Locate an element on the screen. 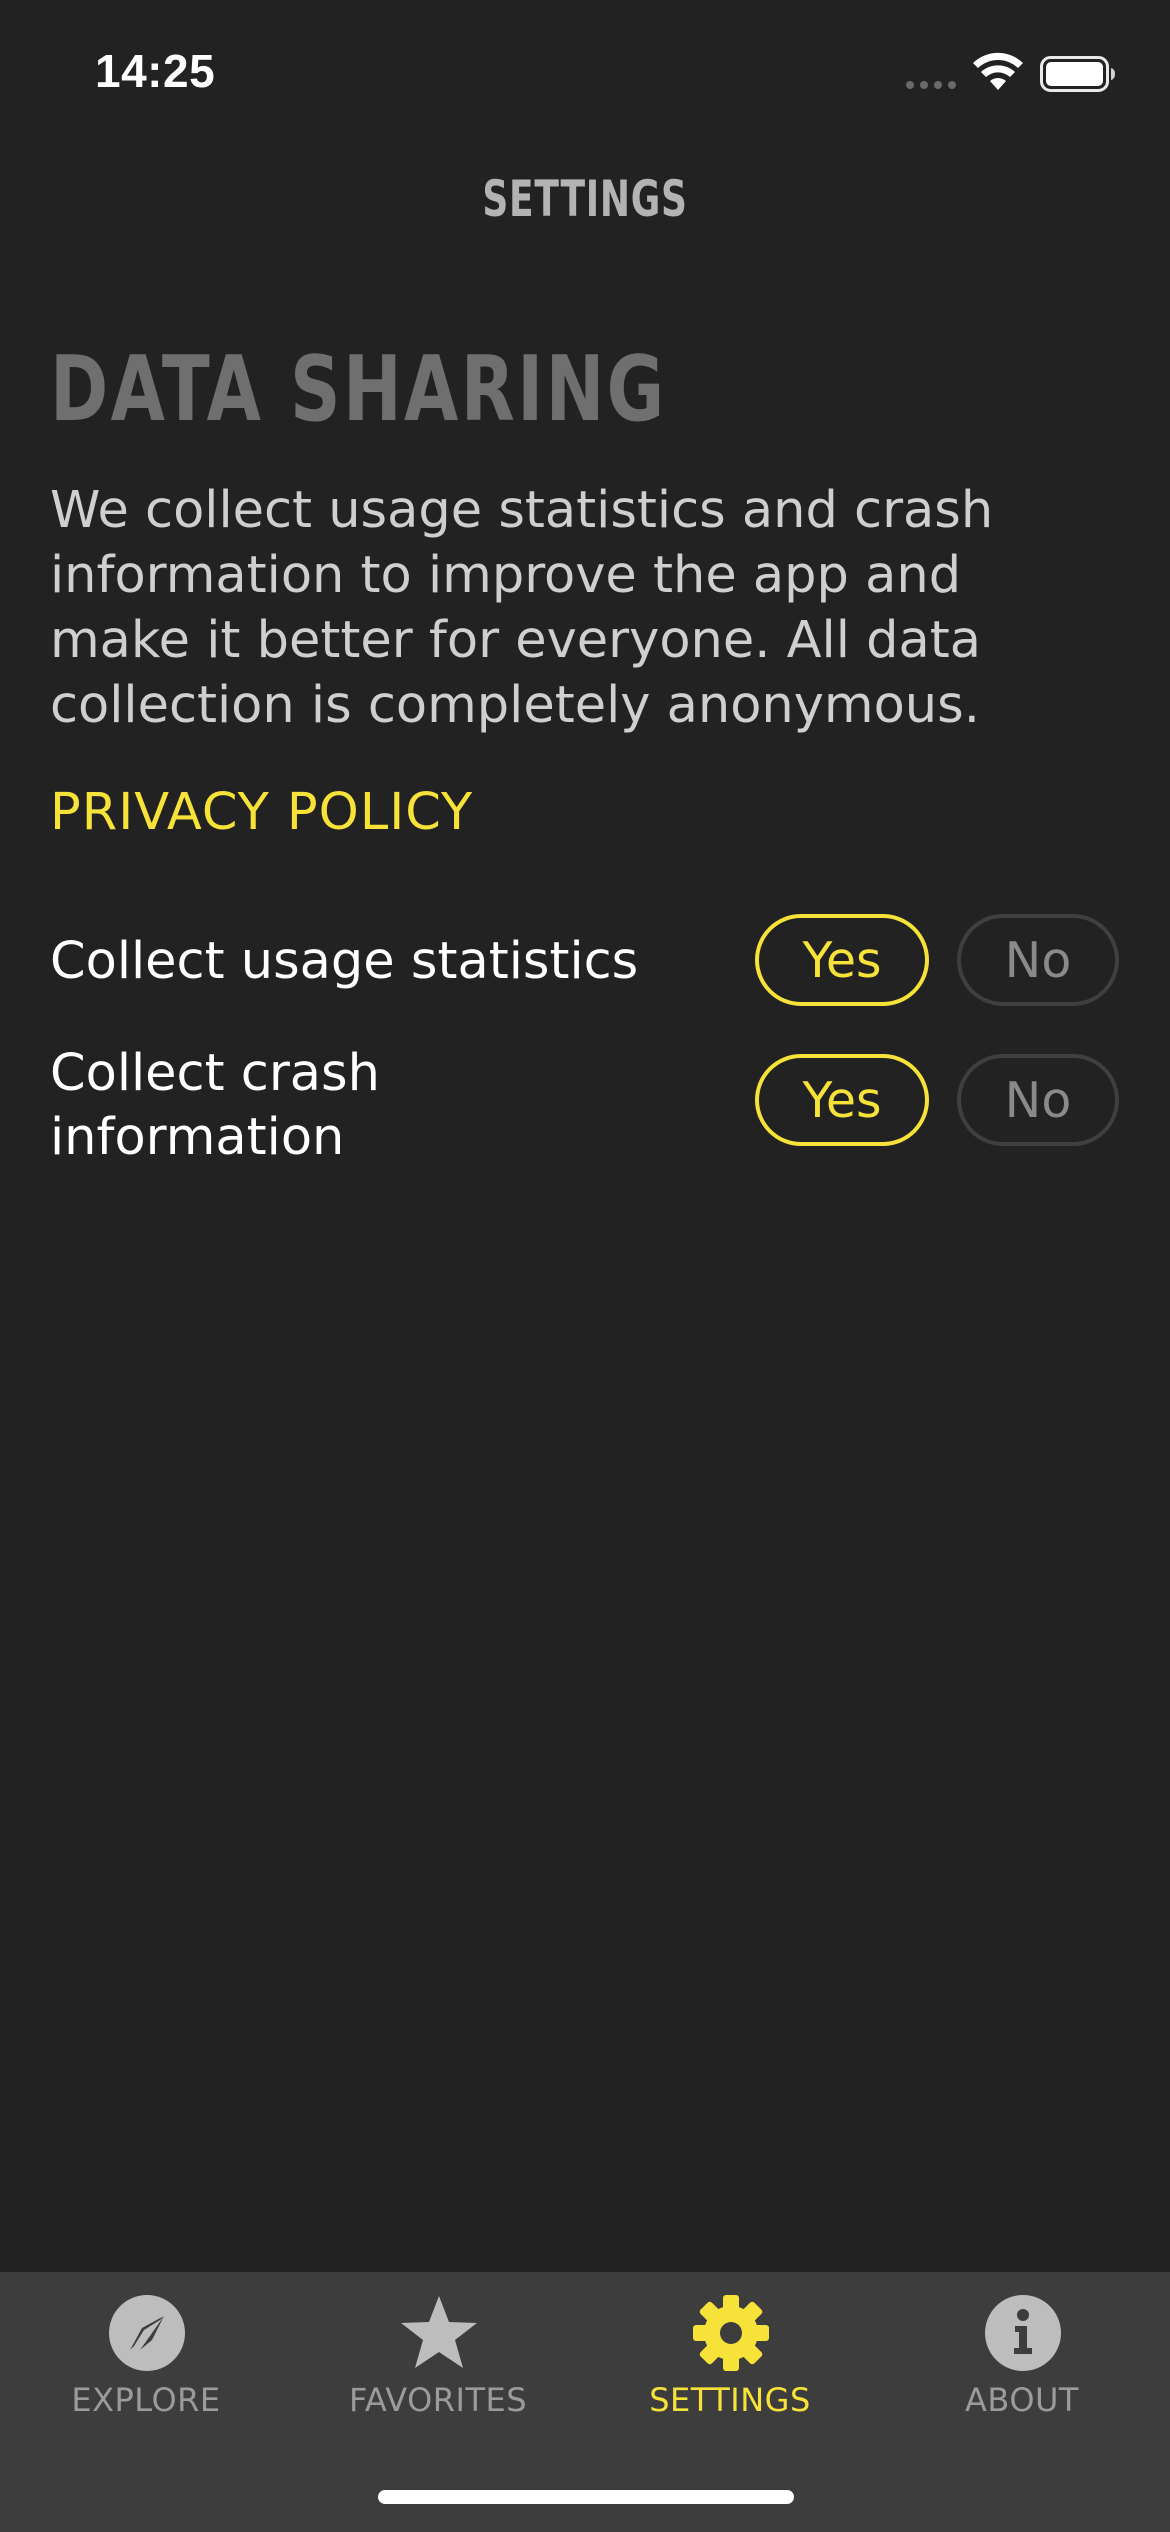 The image size is (1170, 2532). setting-row-crash-information: Collect crash information Yes No is located at coordinates (585, 1110).